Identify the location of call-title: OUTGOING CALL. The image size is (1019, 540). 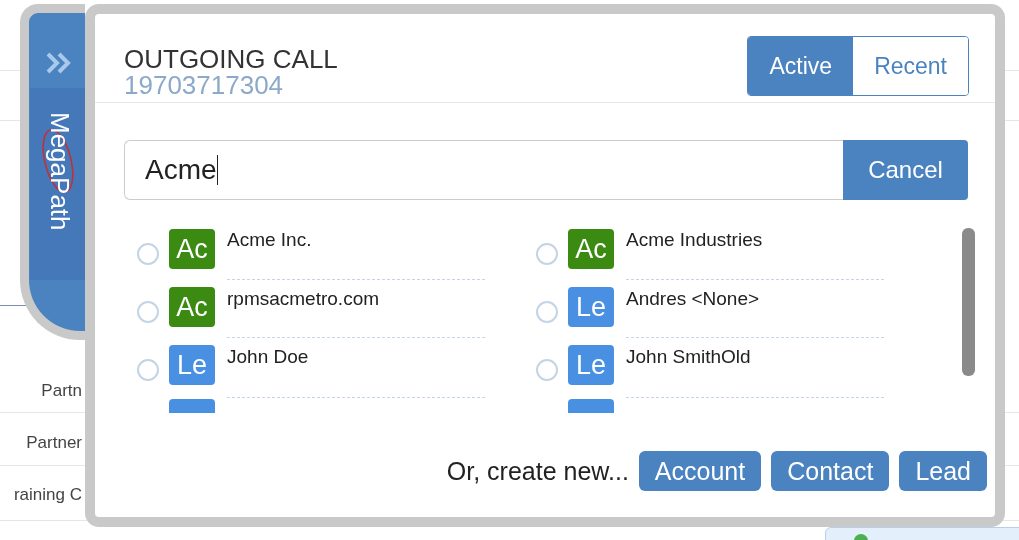
(231, 59).